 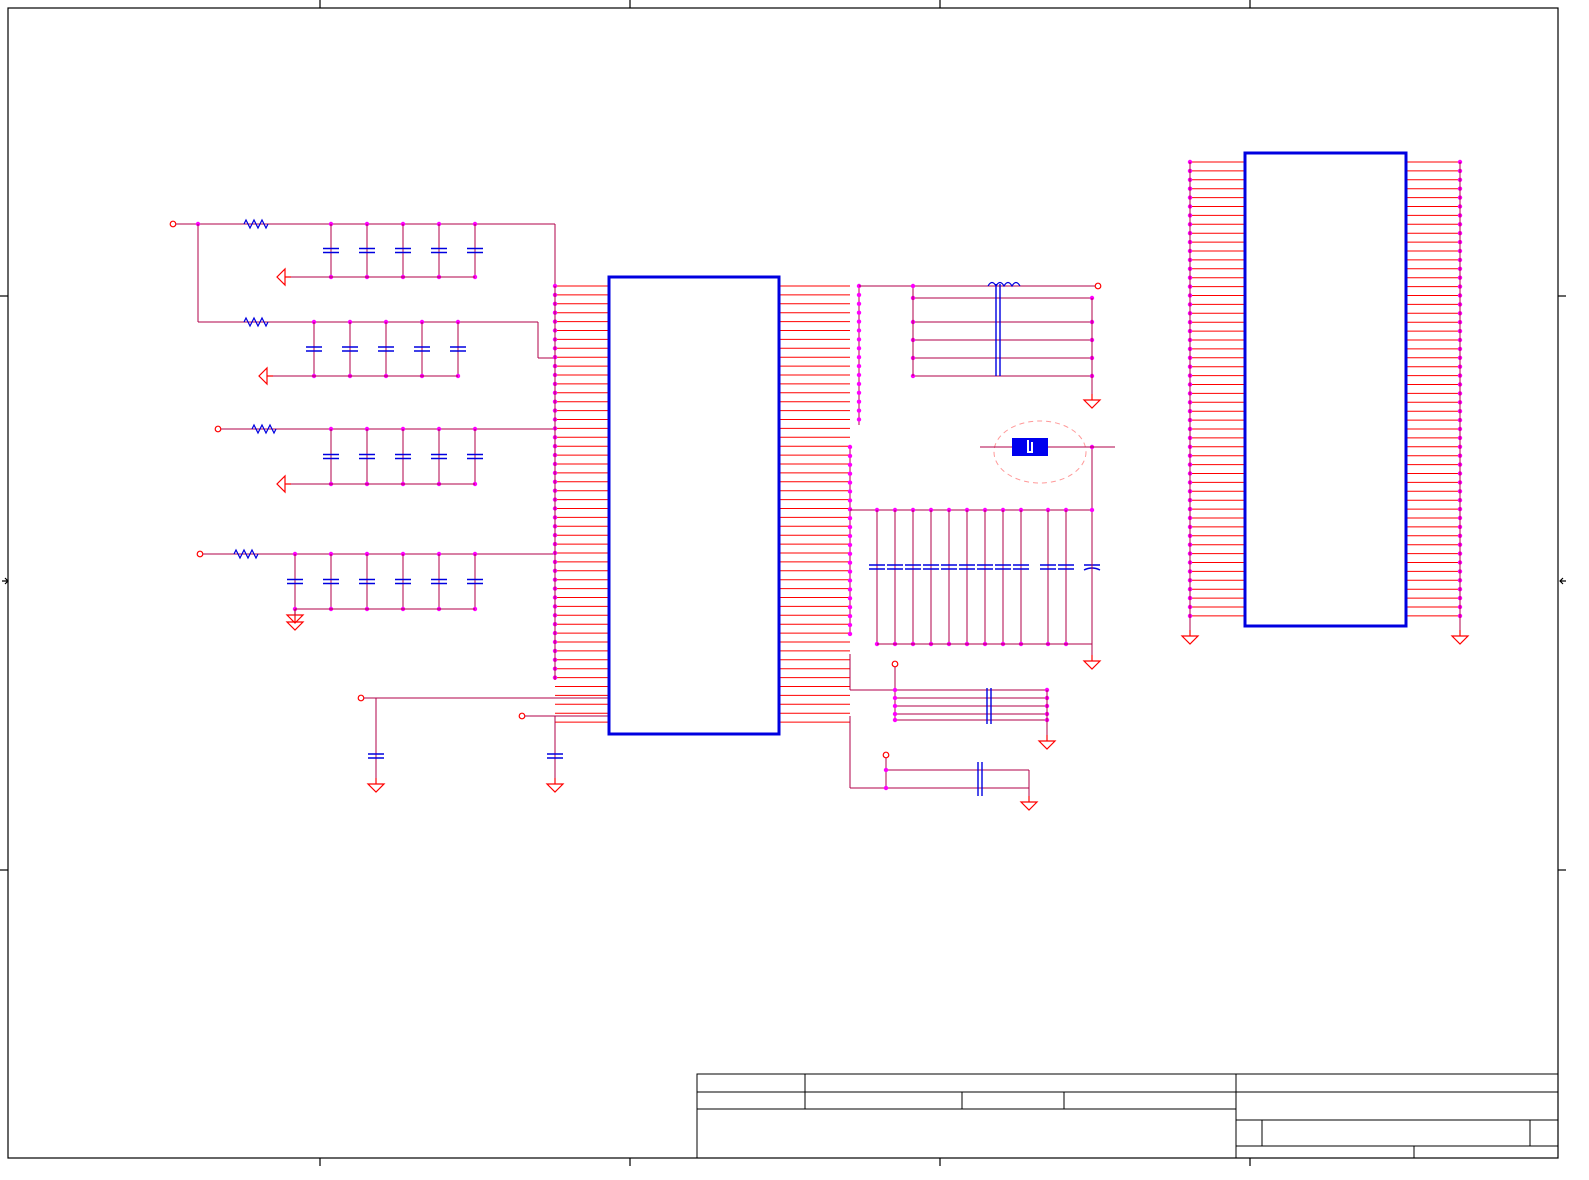 What do you see at coordinates (1047, 452) in the screenshot?
I see `crystal` at bounding box center [1047, 452].